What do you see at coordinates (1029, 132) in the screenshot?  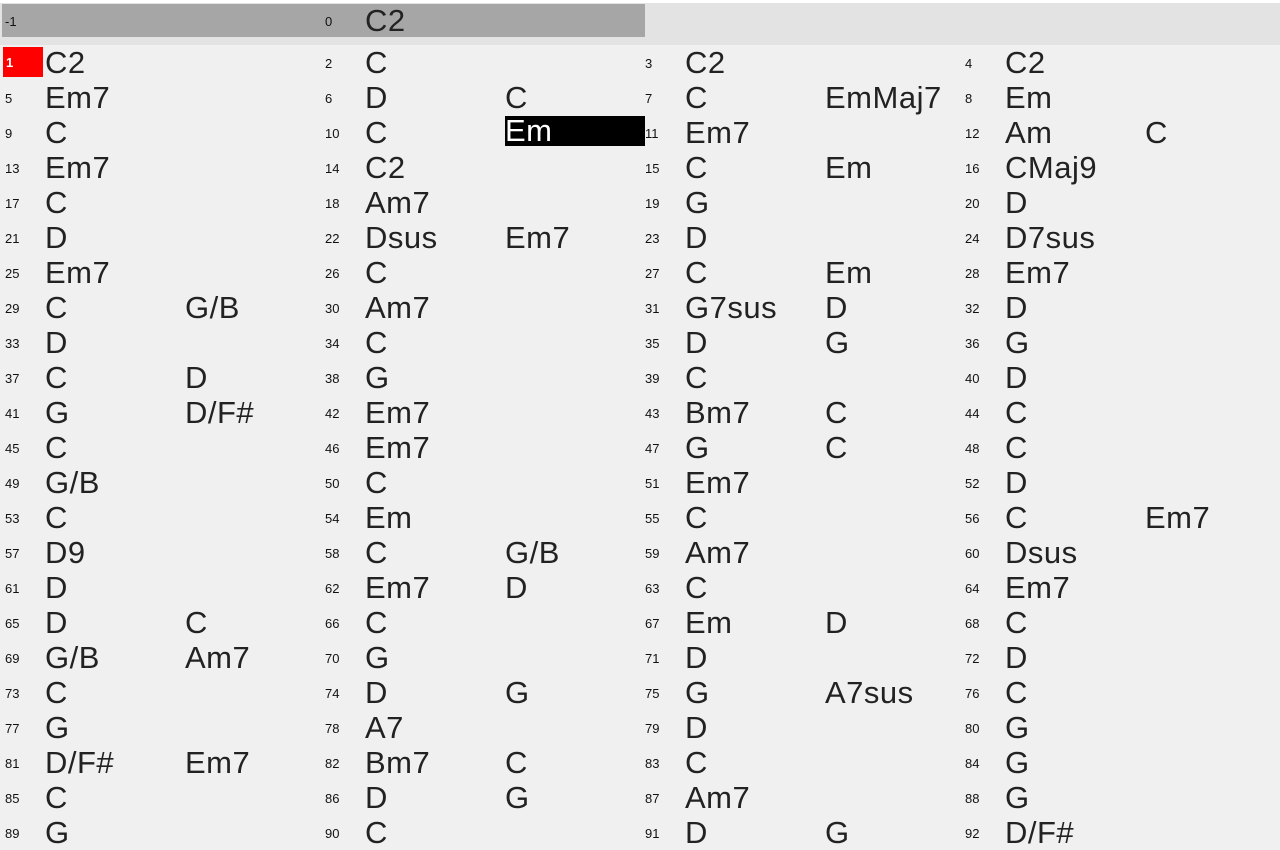 I see `chord: Am` at bounding box center [1029, 132].